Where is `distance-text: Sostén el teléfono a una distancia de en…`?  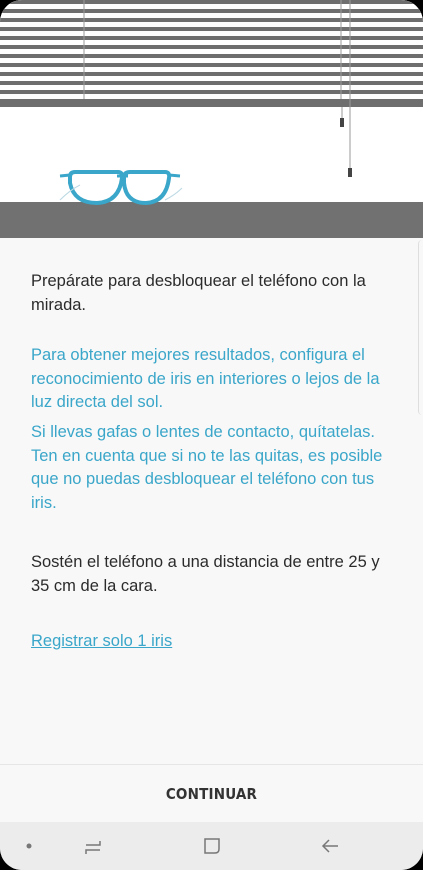
distance-text: Sostén el teléfono a una distancia de en… is located at coordinates (205, 574).